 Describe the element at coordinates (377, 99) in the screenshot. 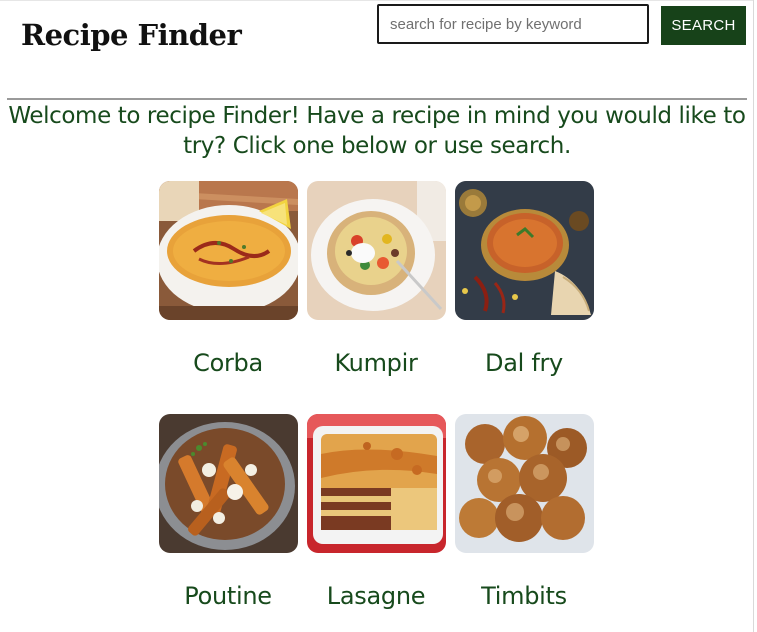

I see `header-divider` at that location.